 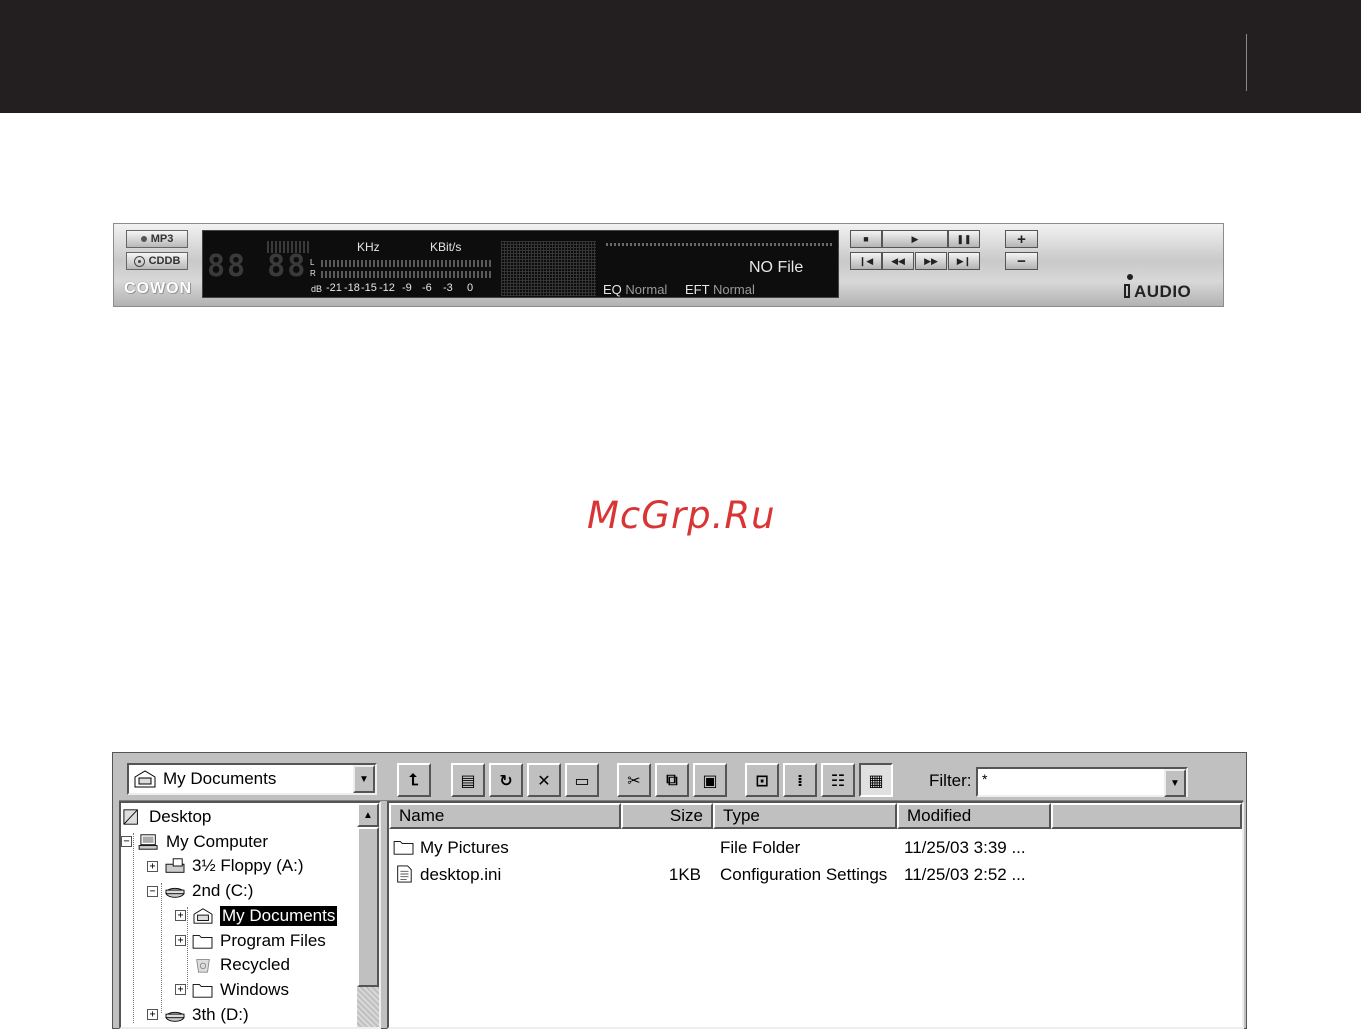 What do you see at coordinates (898, 261) in the screenshot?
I see `rewind-button: ◀◀` at bounding box center [898, 261].